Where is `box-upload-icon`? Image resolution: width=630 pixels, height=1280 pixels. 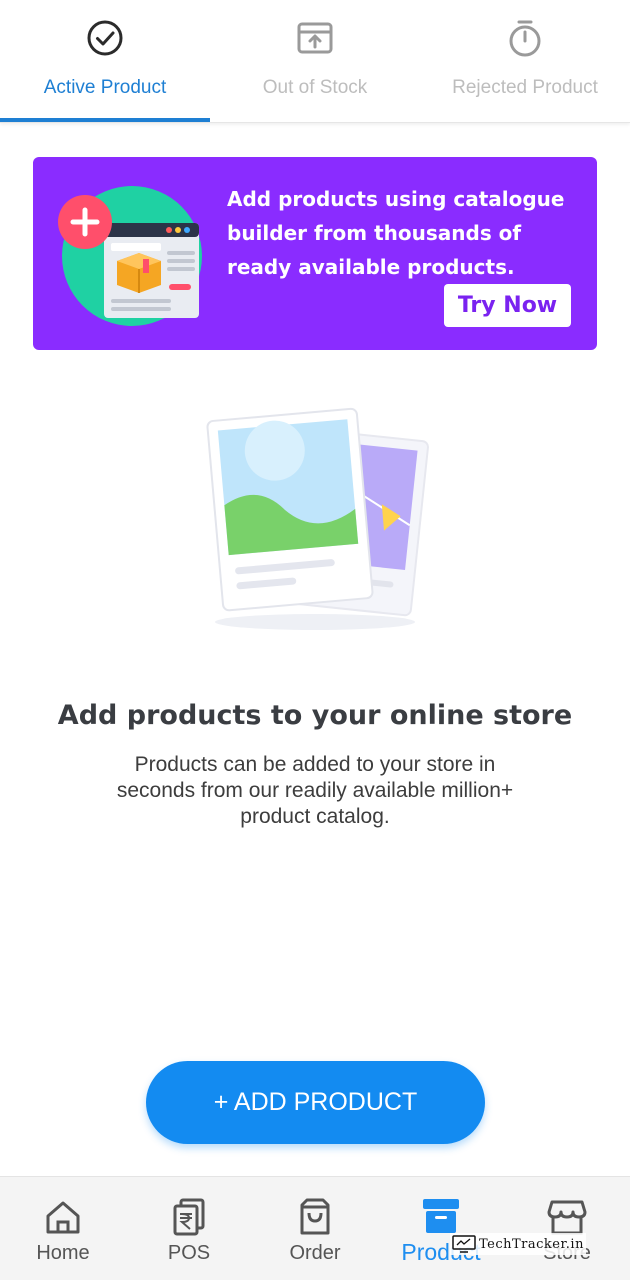
box-upload-icon is located at coordinates (315, 38).